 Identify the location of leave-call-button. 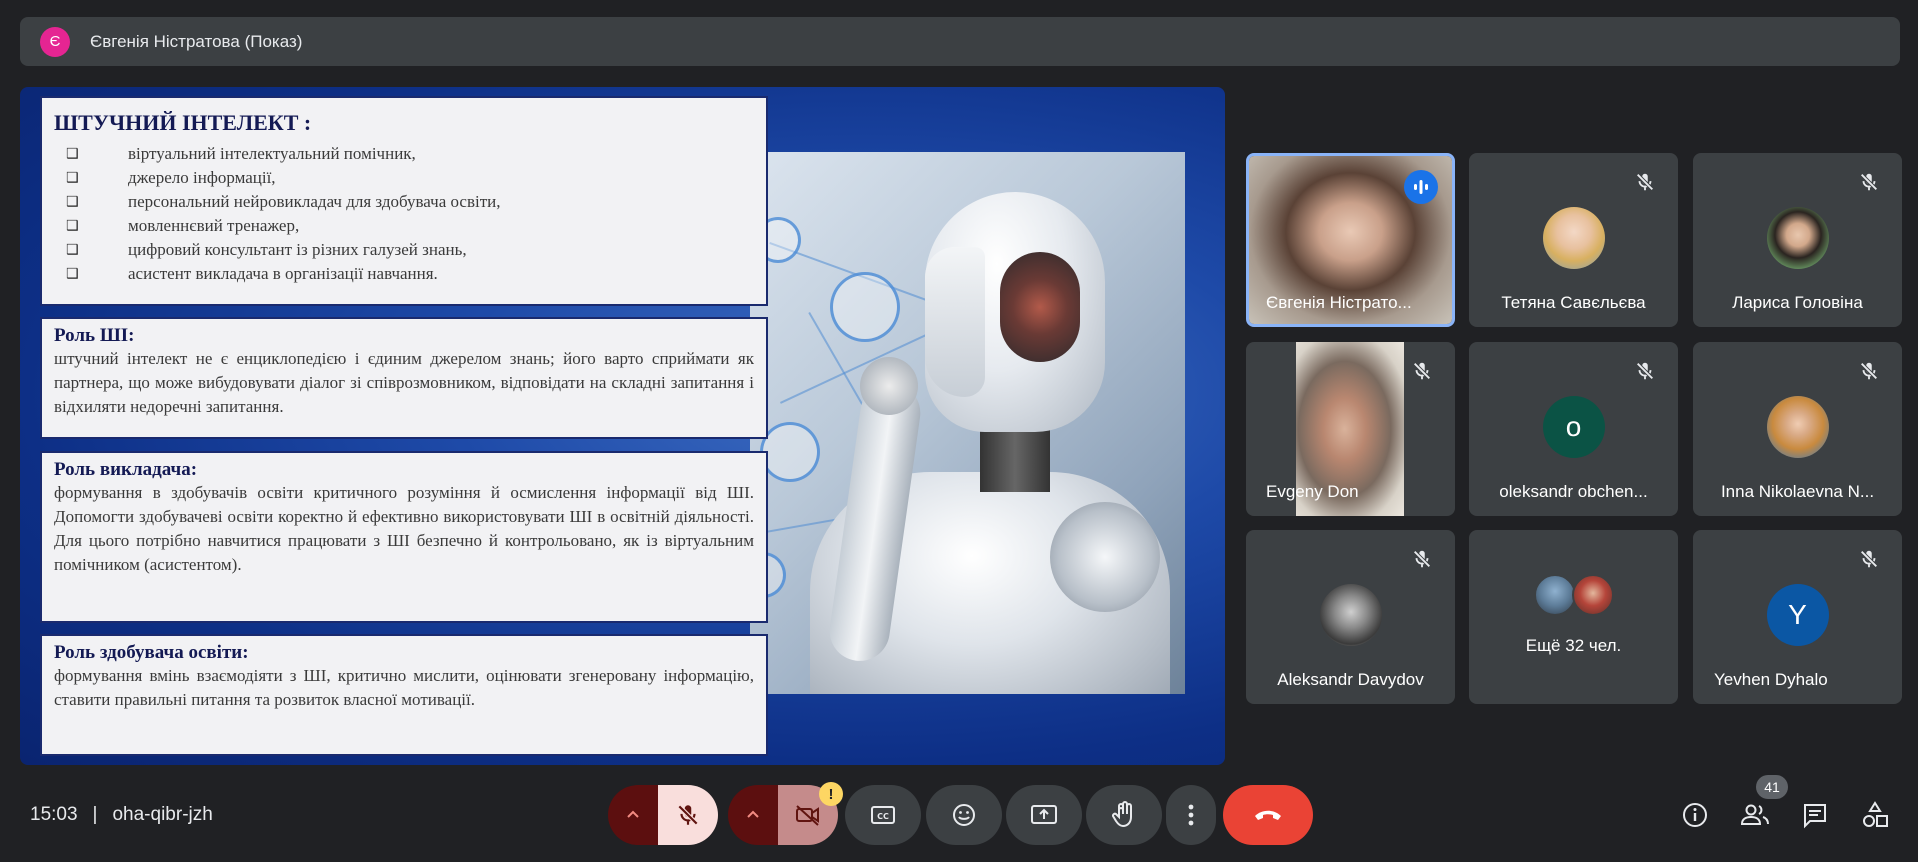
(1268, 815).